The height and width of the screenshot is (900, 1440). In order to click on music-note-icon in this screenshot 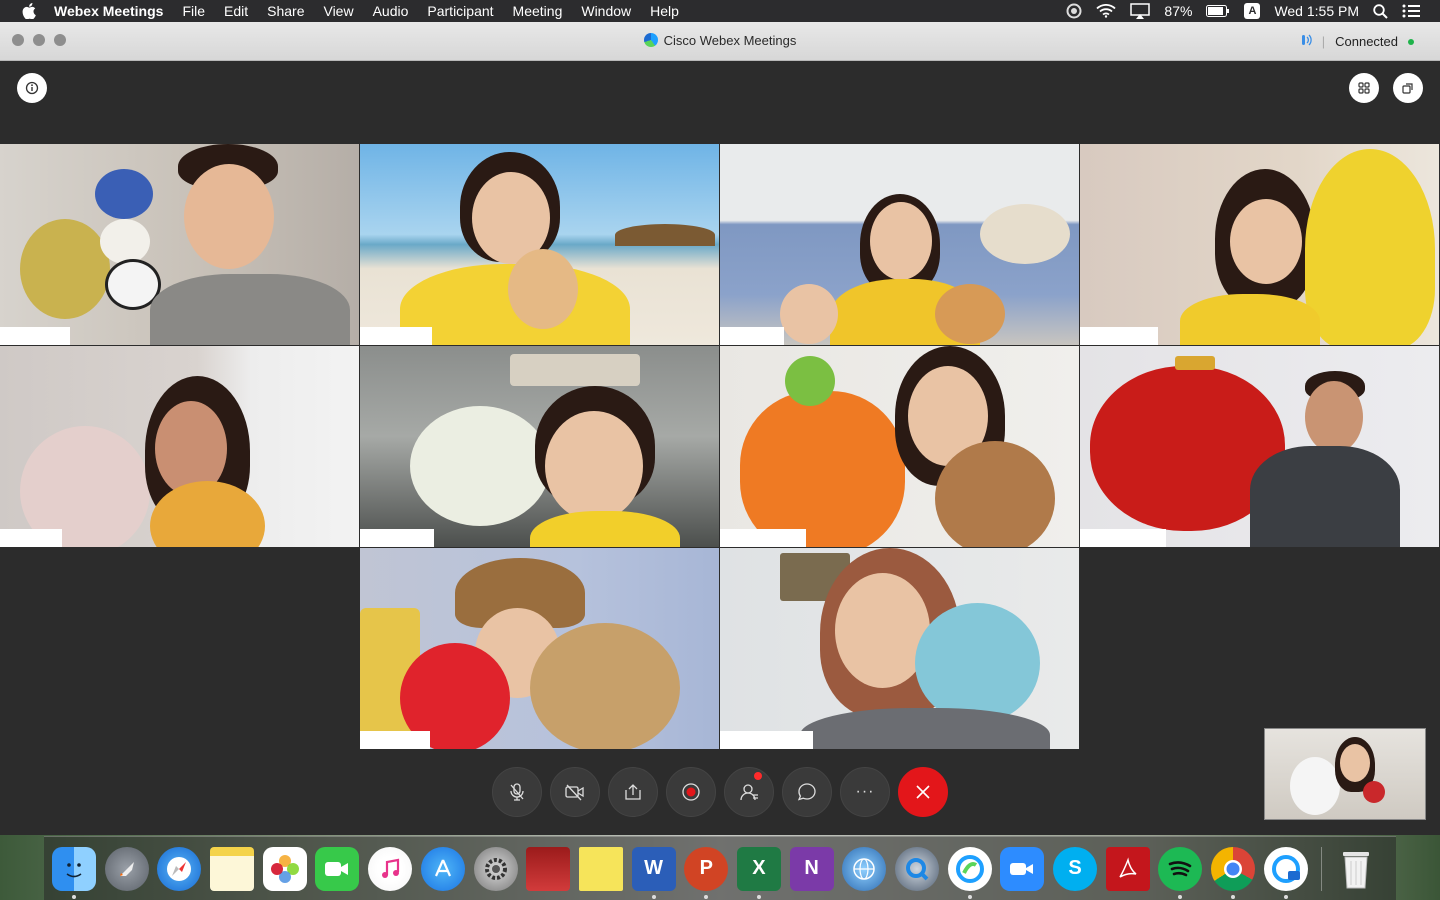, I will do `click(391, 868)`.